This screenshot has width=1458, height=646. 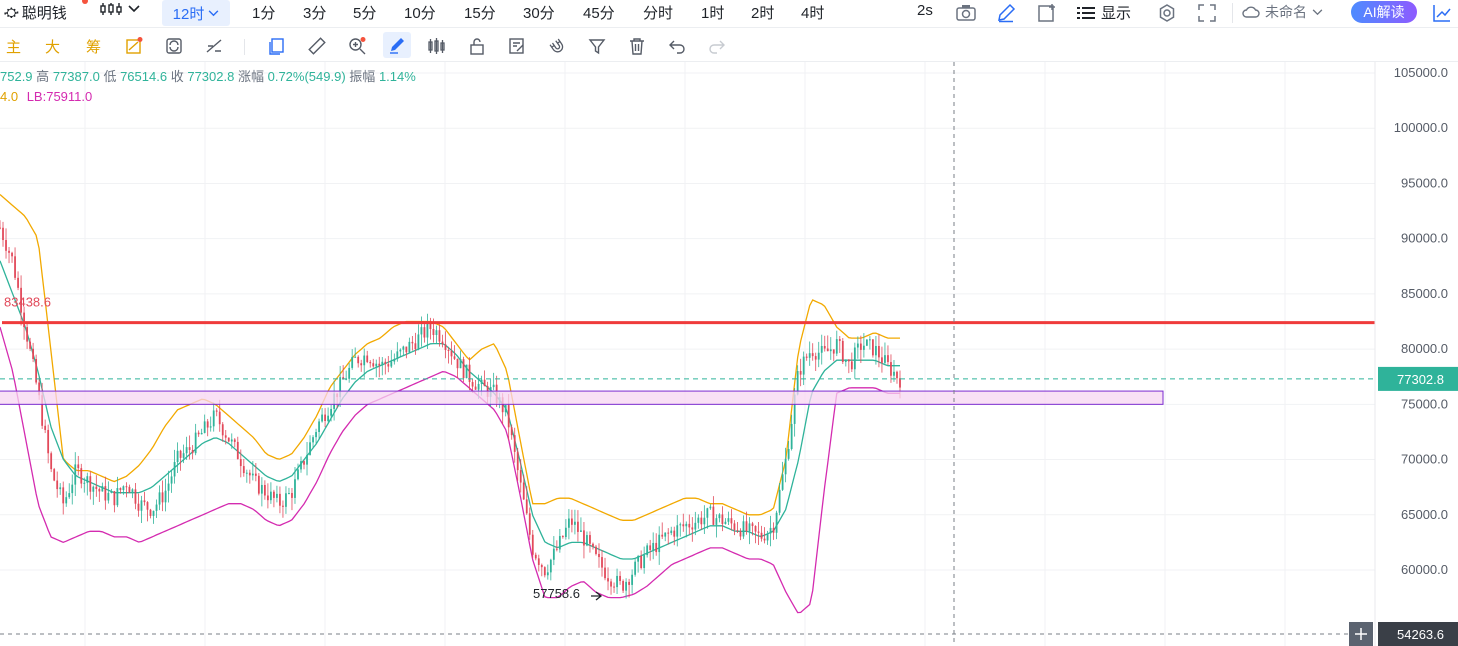 I want to click on ohlc-amp-label: 振幅, so click(x=362, y=76).